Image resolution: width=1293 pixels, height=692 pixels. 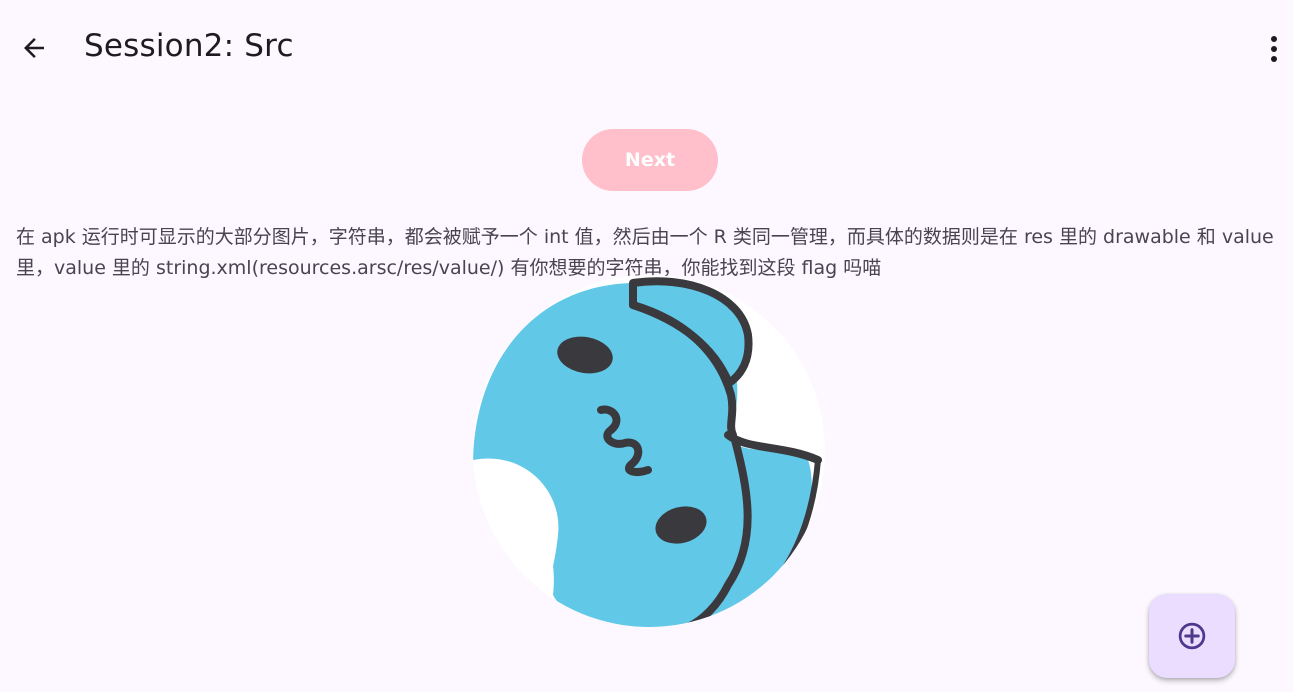 I want to click on page-title: Session2: Src, so click(x=189, y=46).